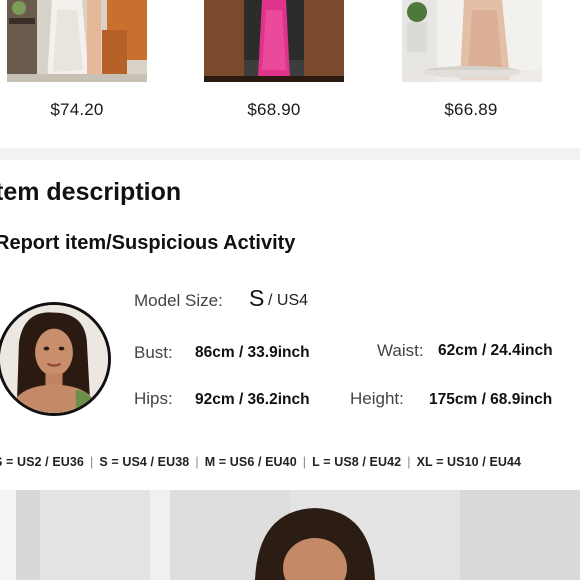 The width and height of the screenshot is (580, 580). Describe the element at coordinates (469, 462) in the screenshot. I see `size-chart-entry: XL = US10 / EU44` at that location.